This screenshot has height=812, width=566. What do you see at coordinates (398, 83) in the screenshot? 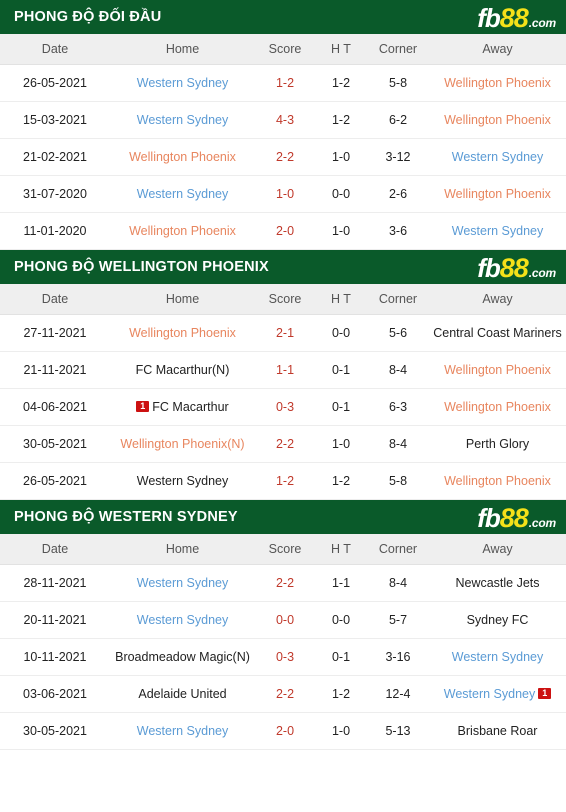
I see `corner-count: 5-8` at bounding box center [398, 83].